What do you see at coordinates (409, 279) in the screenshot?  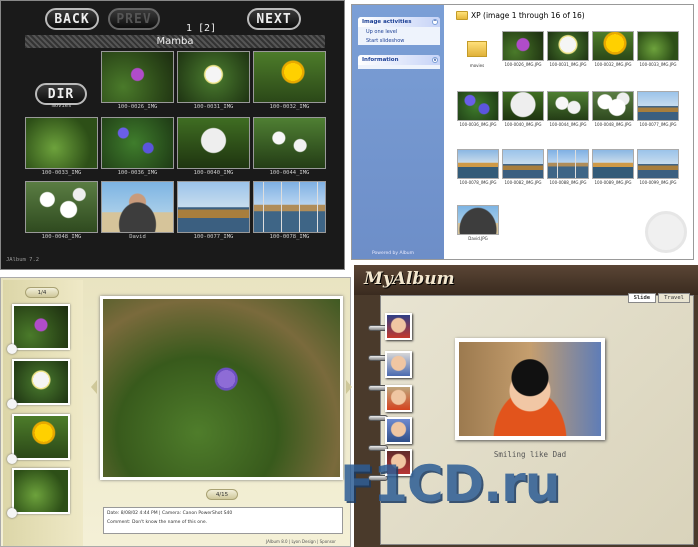 I see `myalbum-logo: MyAlbum` at bounding box center [409, 279].